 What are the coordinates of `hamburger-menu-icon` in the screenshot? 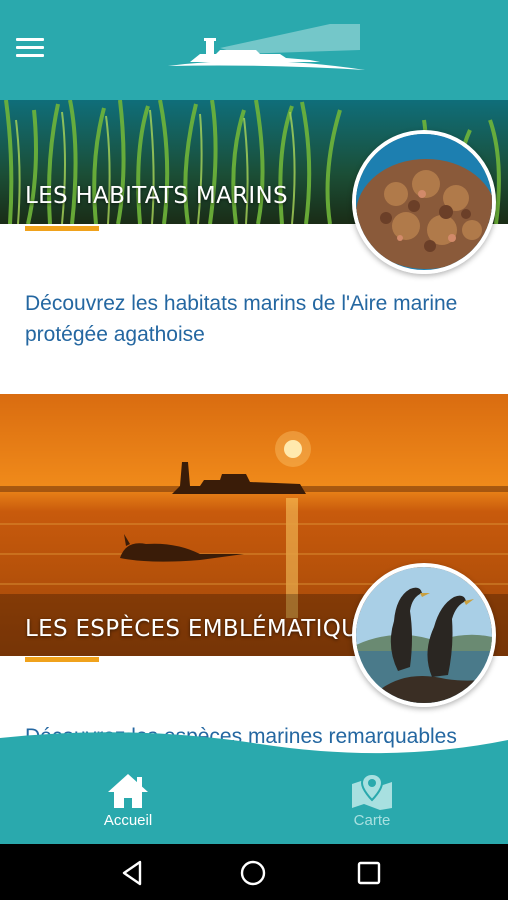 It's located at (30, 48).